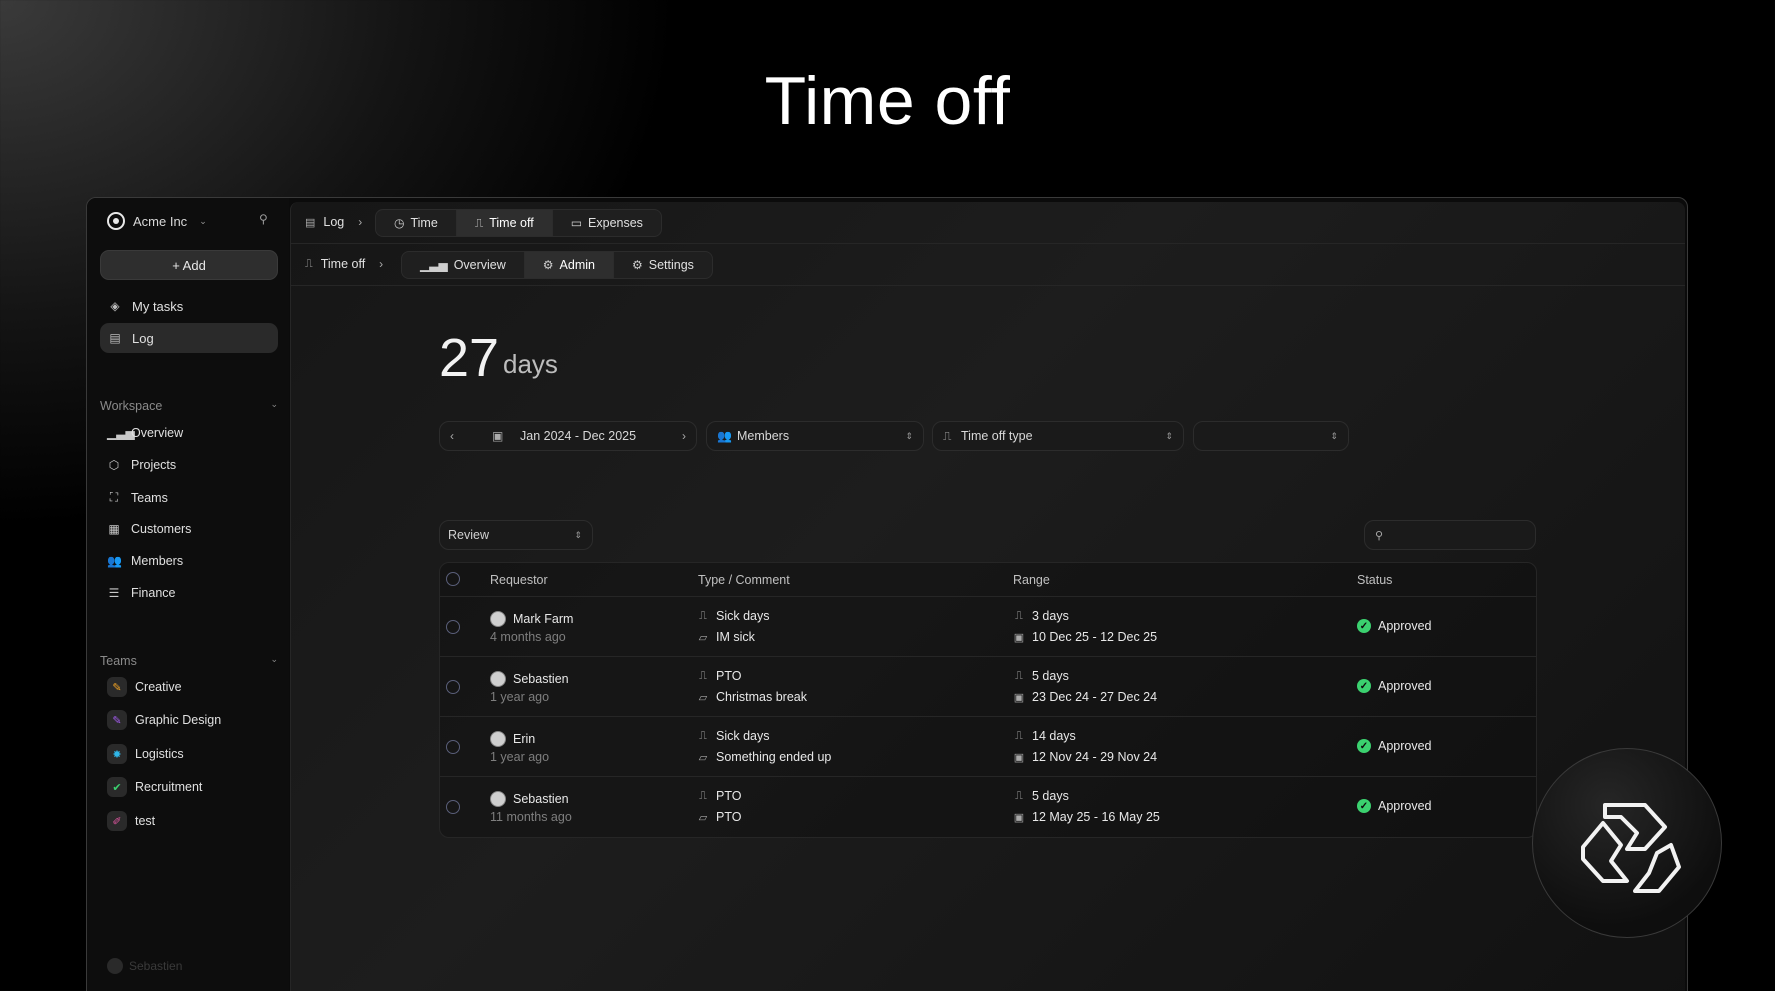 This screenshot has height=991, width=1775. I want to click on chevron-left-icon: ‹, so click(452, 436).